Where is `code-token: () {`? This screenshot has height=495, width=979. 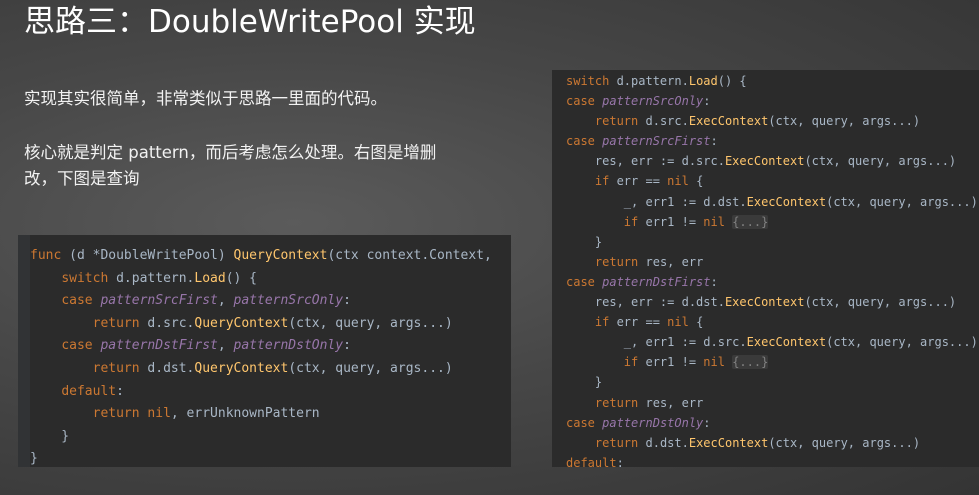
code-token: () { is located at coordinates (732, 81).